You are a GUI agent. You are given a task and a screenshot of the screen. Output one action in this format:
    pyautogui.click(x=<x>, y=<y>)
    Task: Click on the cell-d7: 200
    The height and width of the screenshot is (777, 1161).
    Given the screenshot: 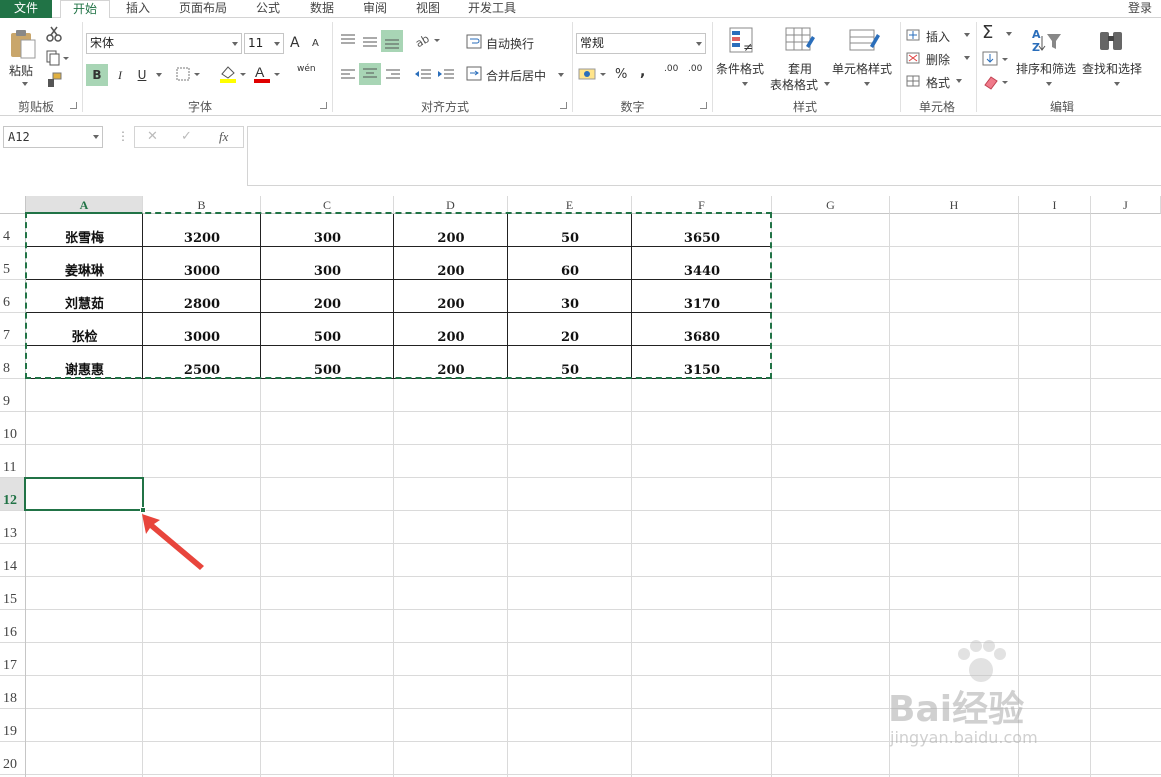 What is the action you would take?
    pyautogui.click(x=451, y=329)
    